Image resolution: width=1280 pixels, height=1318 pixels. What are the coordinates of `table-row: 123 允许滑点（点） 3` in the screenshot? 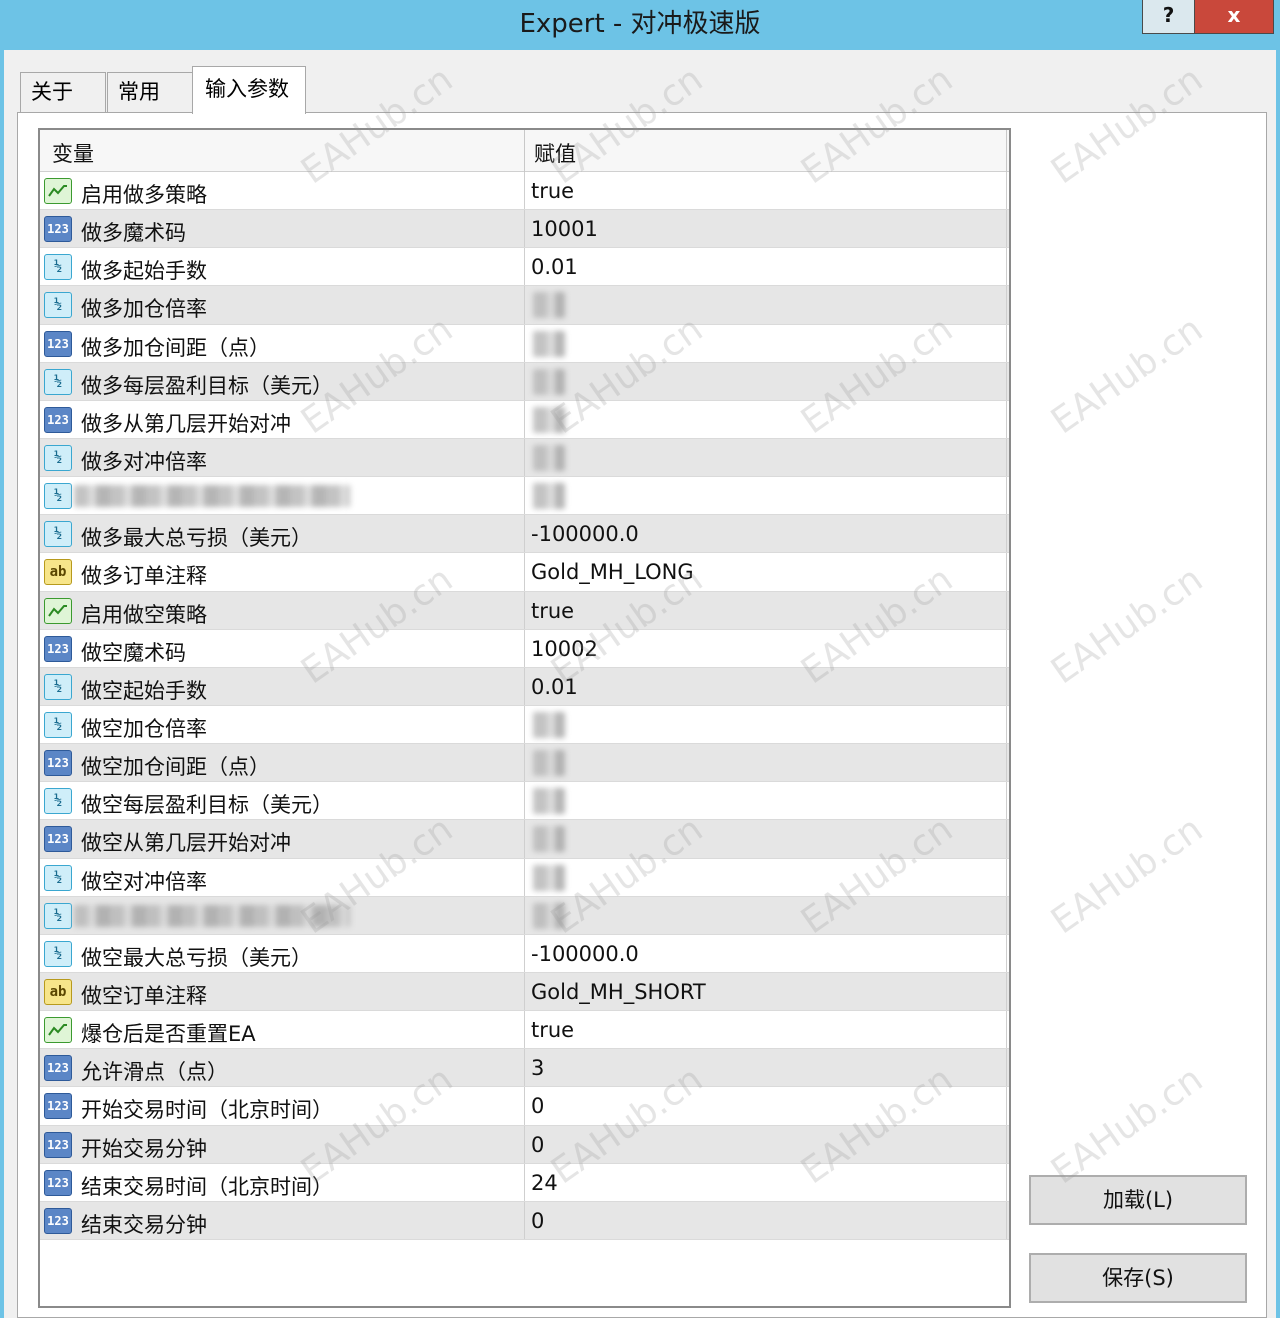 It's located at (524, 1068).